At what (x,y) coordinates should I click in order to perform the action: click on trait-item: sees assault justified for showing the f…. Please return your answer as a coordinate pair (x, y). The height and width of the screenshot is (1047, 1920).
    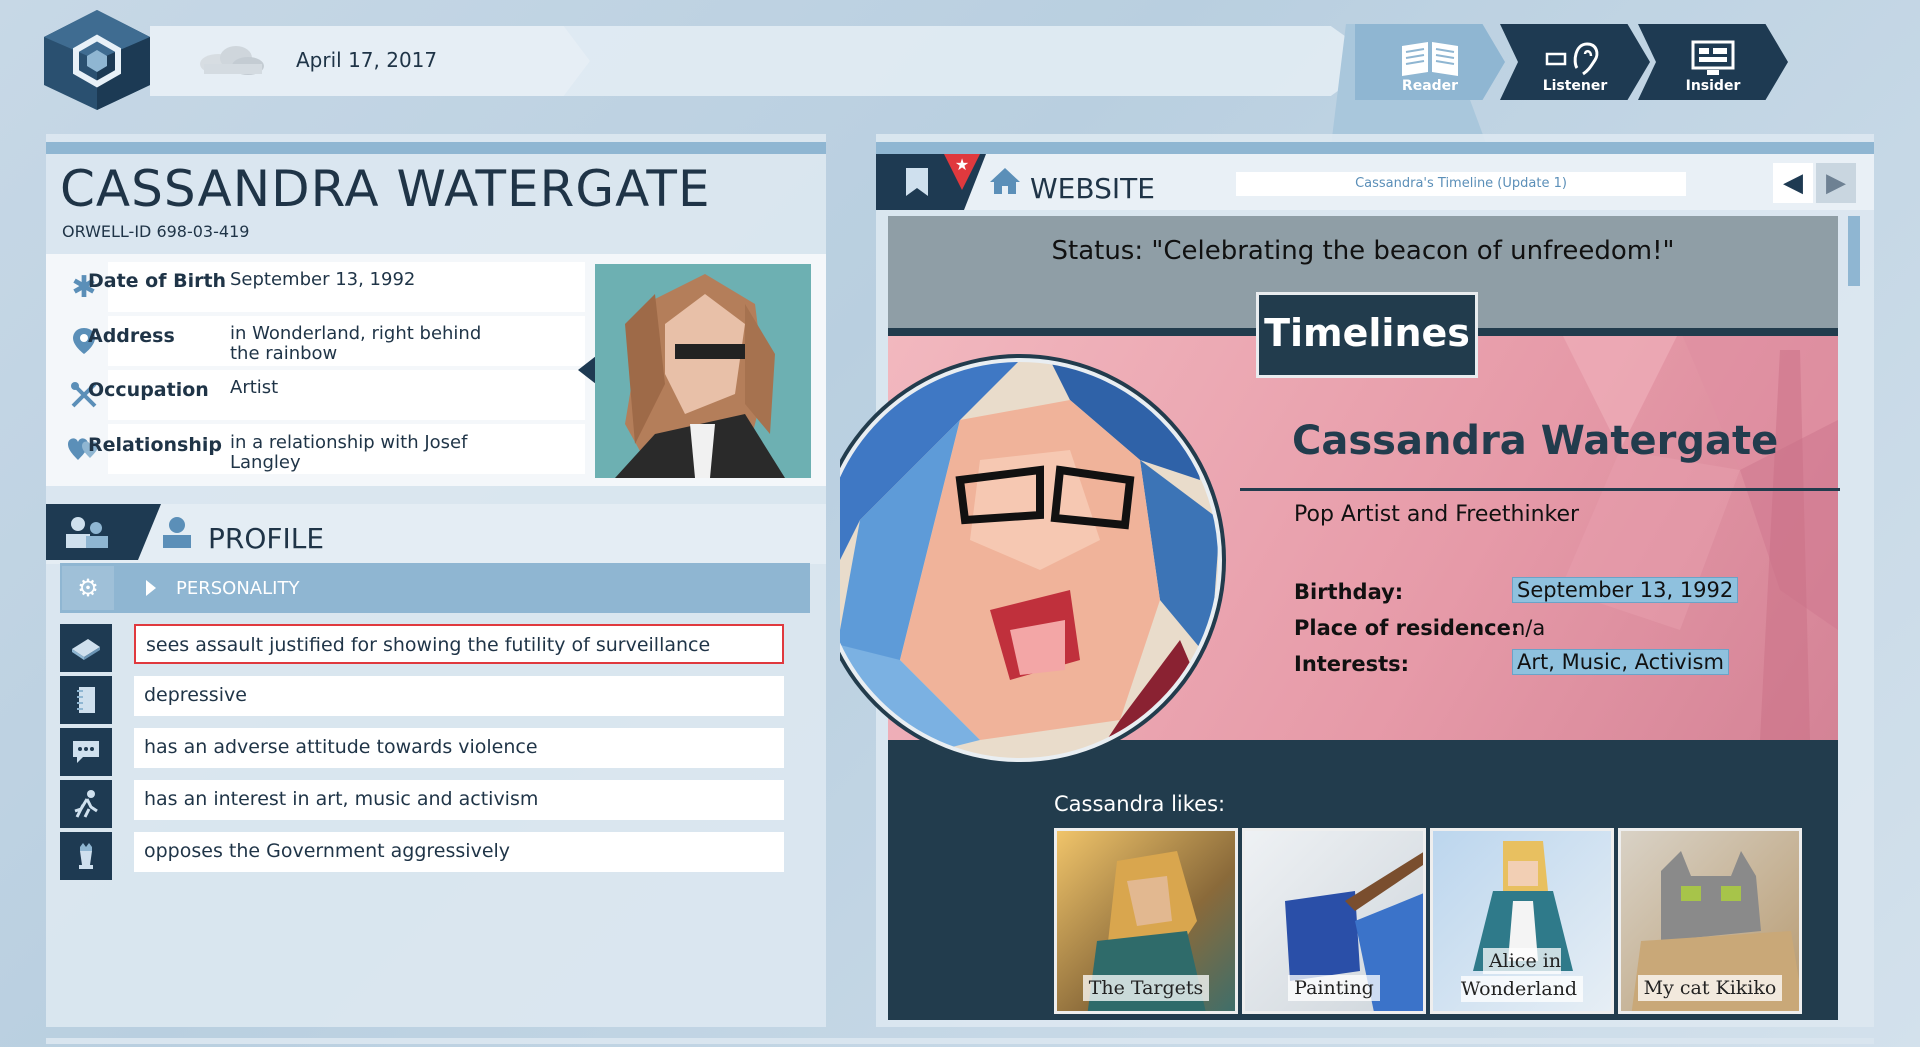
    Looking at the image, I should click on (422, 648).